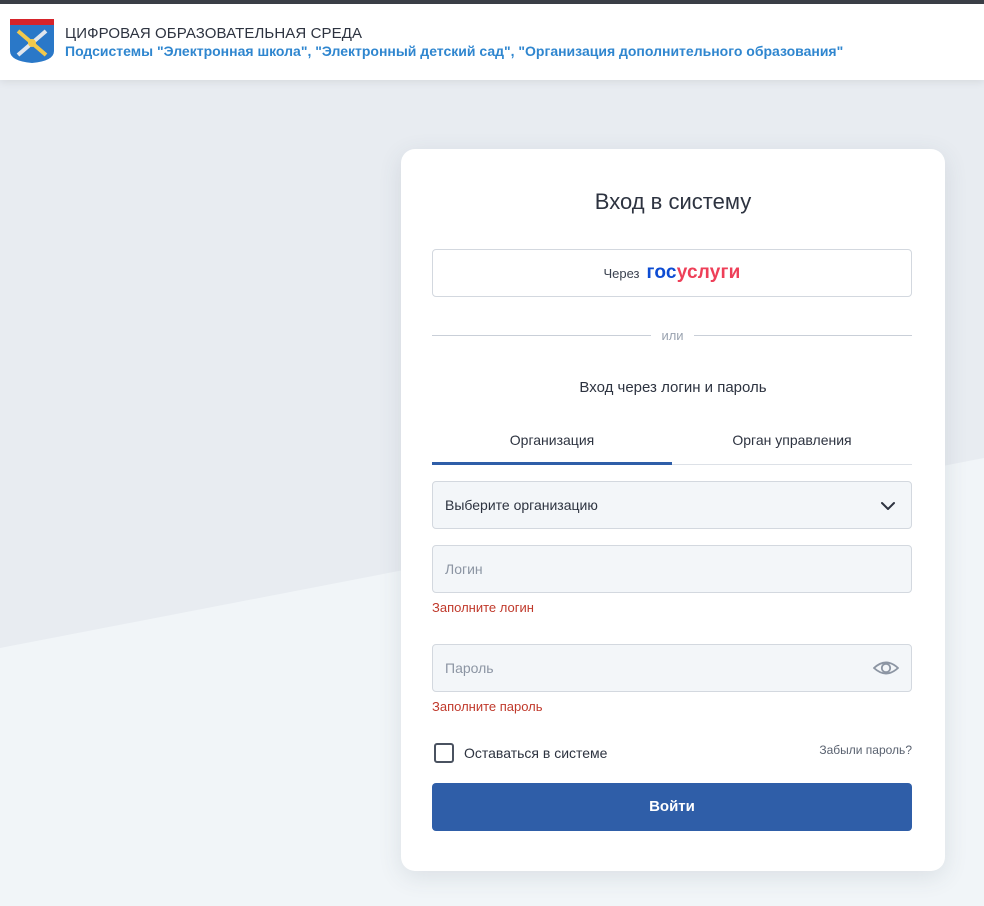 The height and width of the screenshot is (906, 984). What do you see at coordinates (214, 33) in the screenshot?
I see `header-title: ЦИФРОВАЯ ОБРАЗОВАТЕЛЬНАЯ СРЕДА` at bounding box center [214, 33].